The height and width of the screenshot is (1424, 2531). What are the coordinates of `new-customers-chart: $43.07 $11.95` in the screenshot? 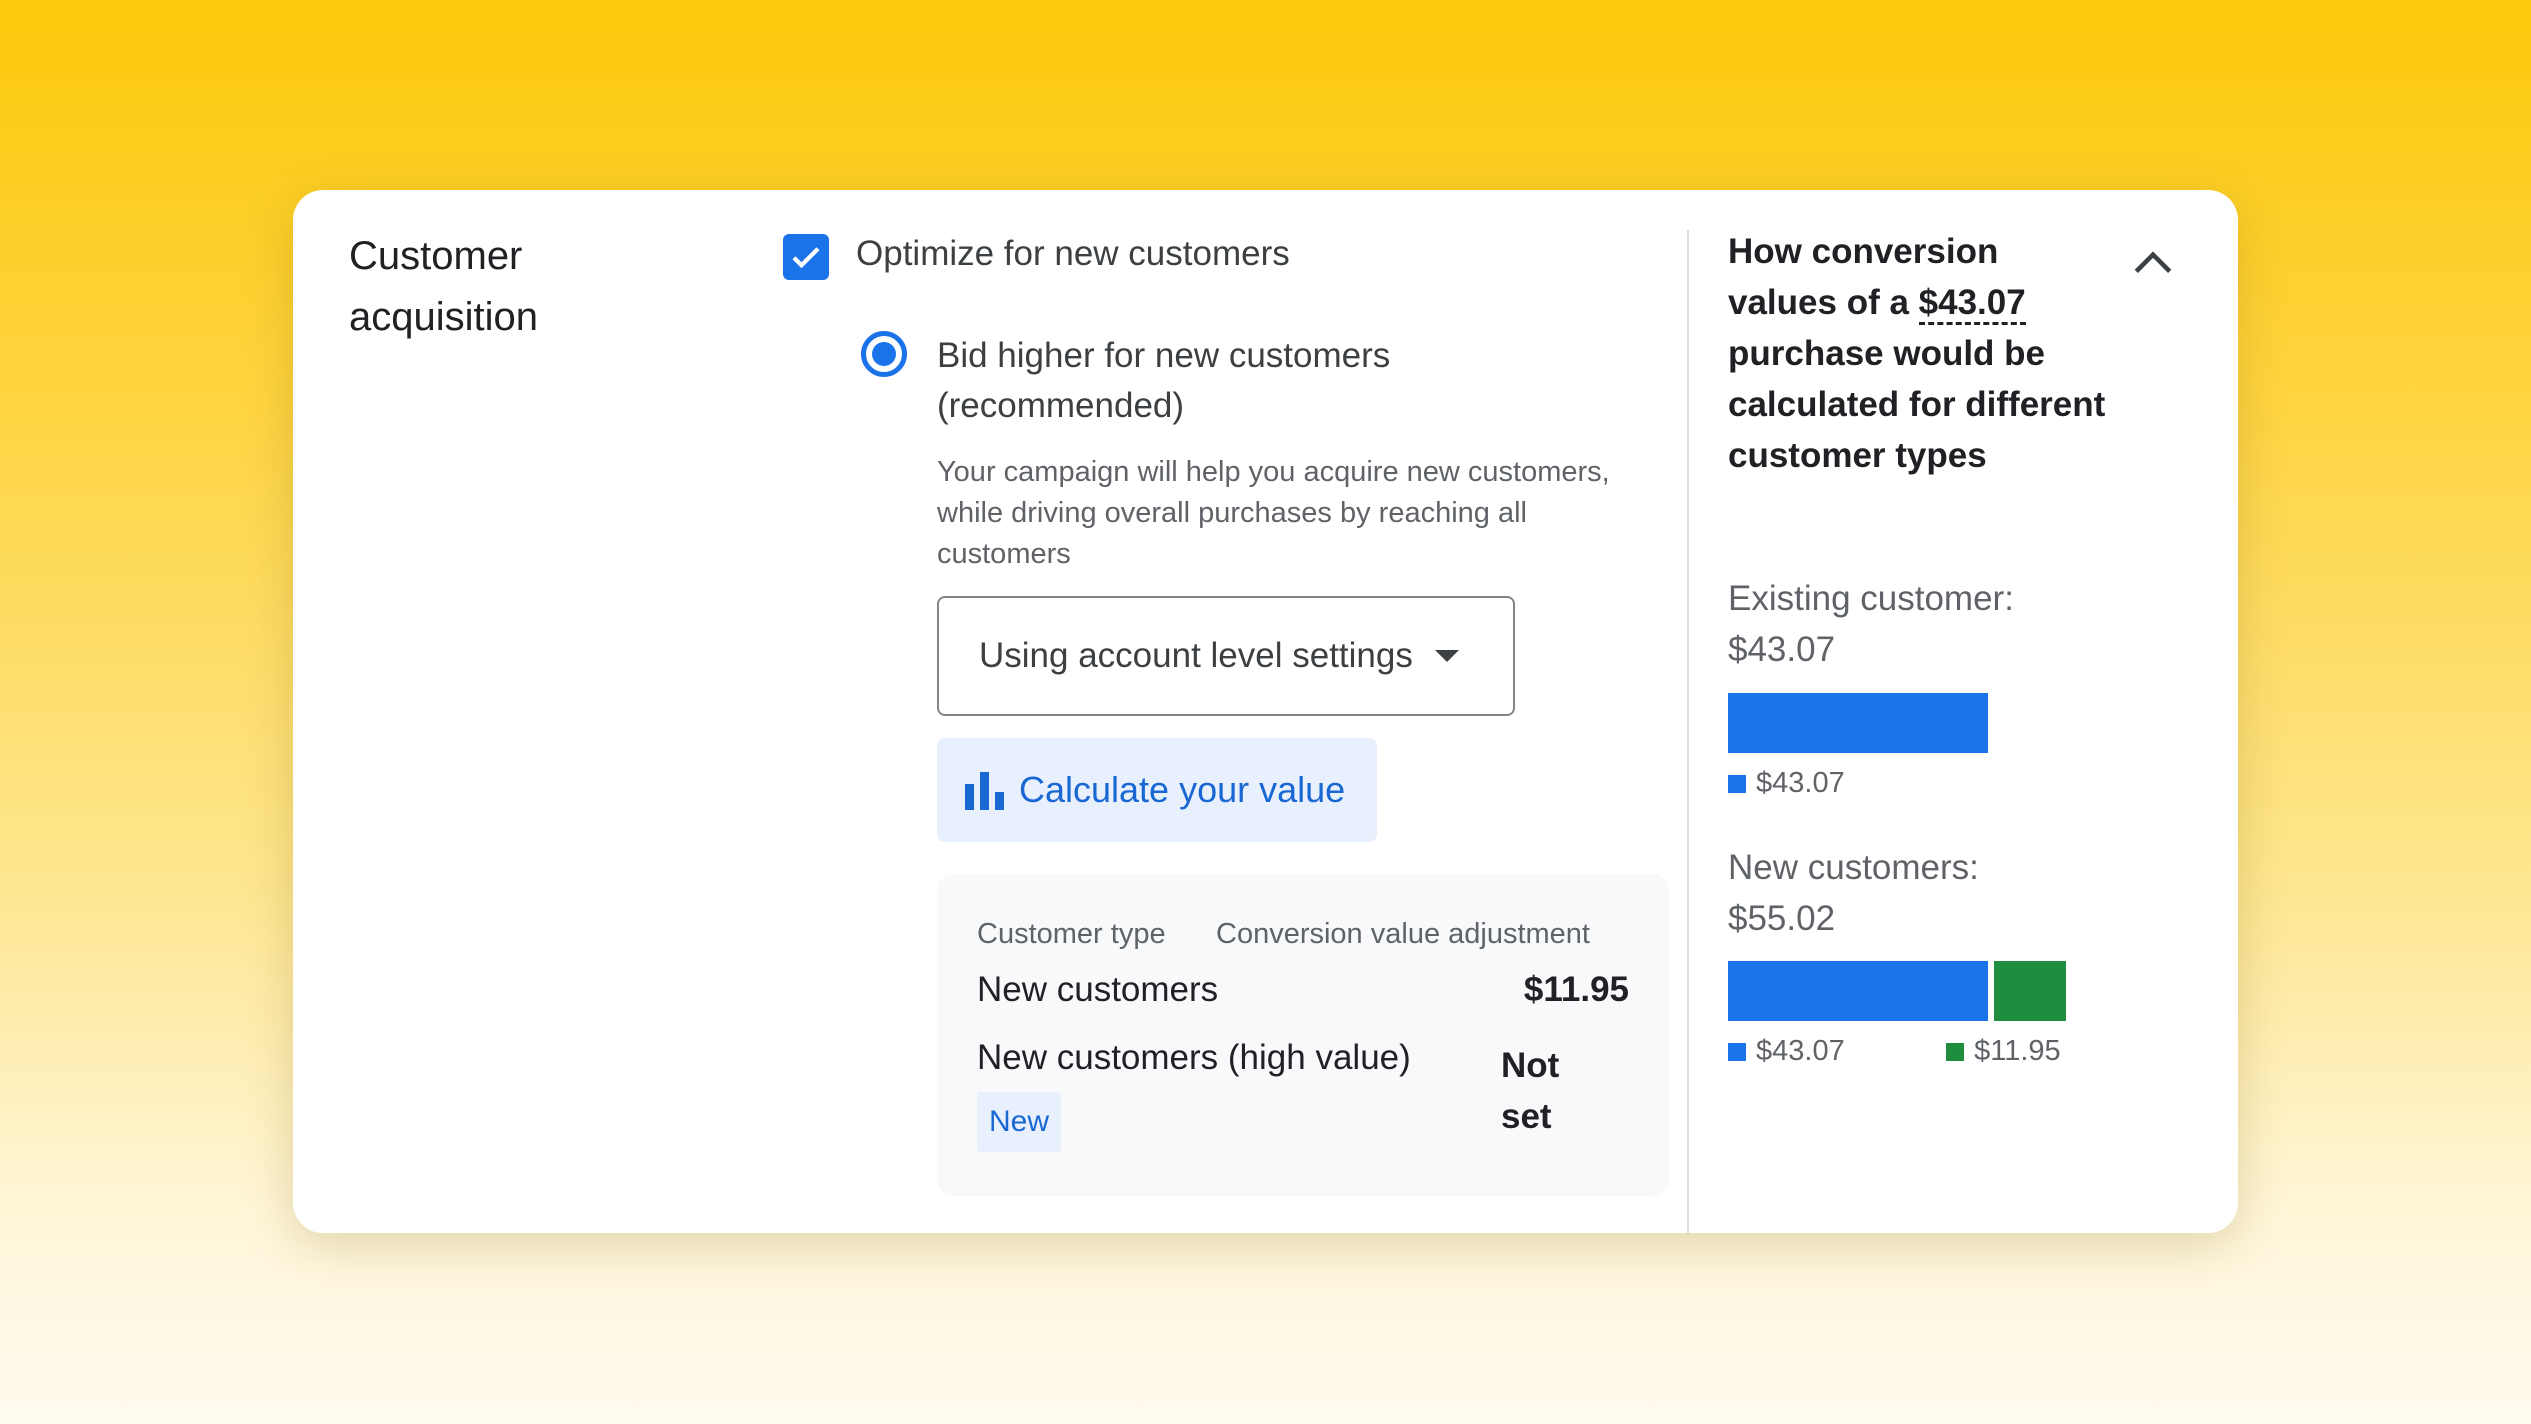 It's located at (1938, 1016).